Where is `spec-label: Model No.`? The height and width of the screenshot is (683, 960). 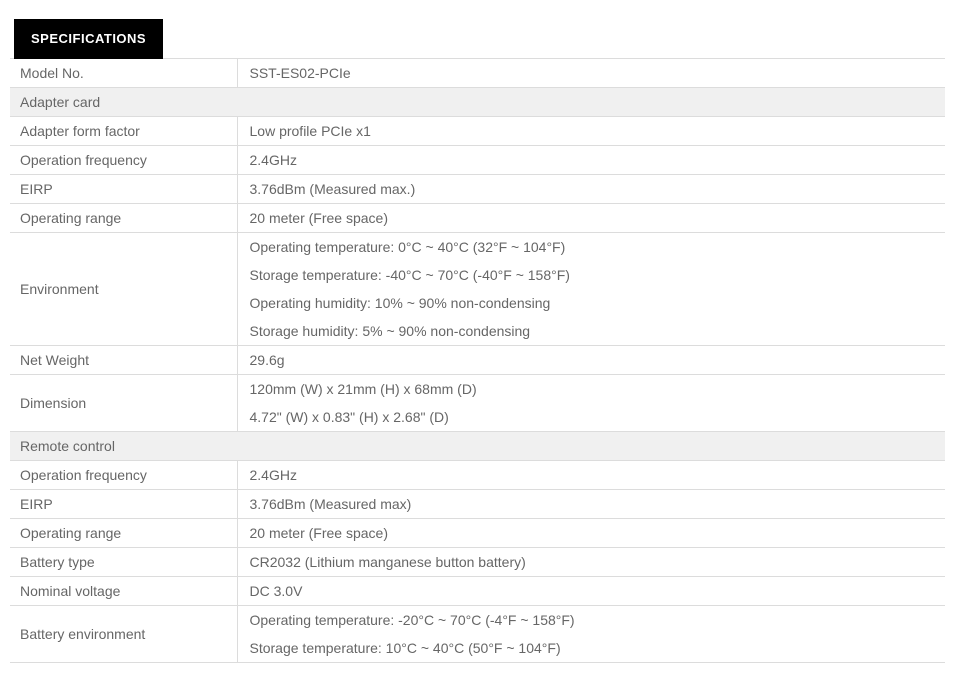
spec-label: Model No. is located at coordinates (124, 73).